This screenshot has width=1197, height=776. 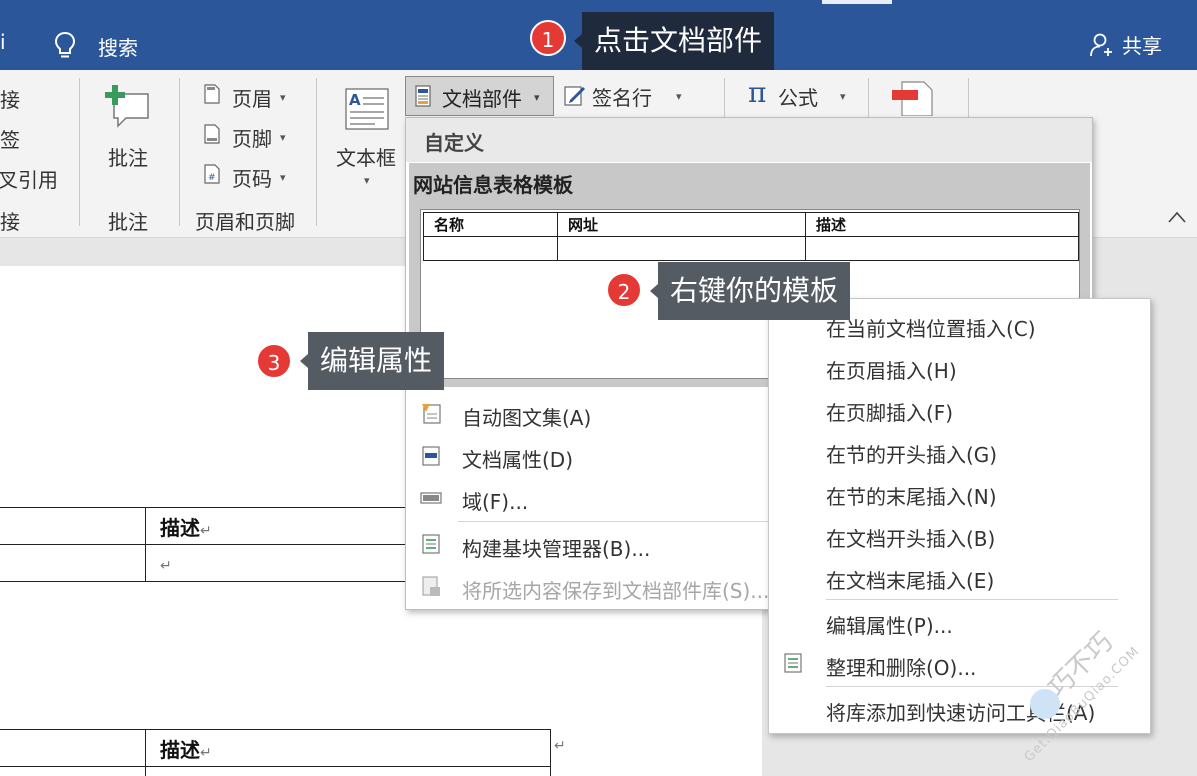 I want to click on ctx-insert-in-header: 在页眉插入(H), so click(x=891, y=369).